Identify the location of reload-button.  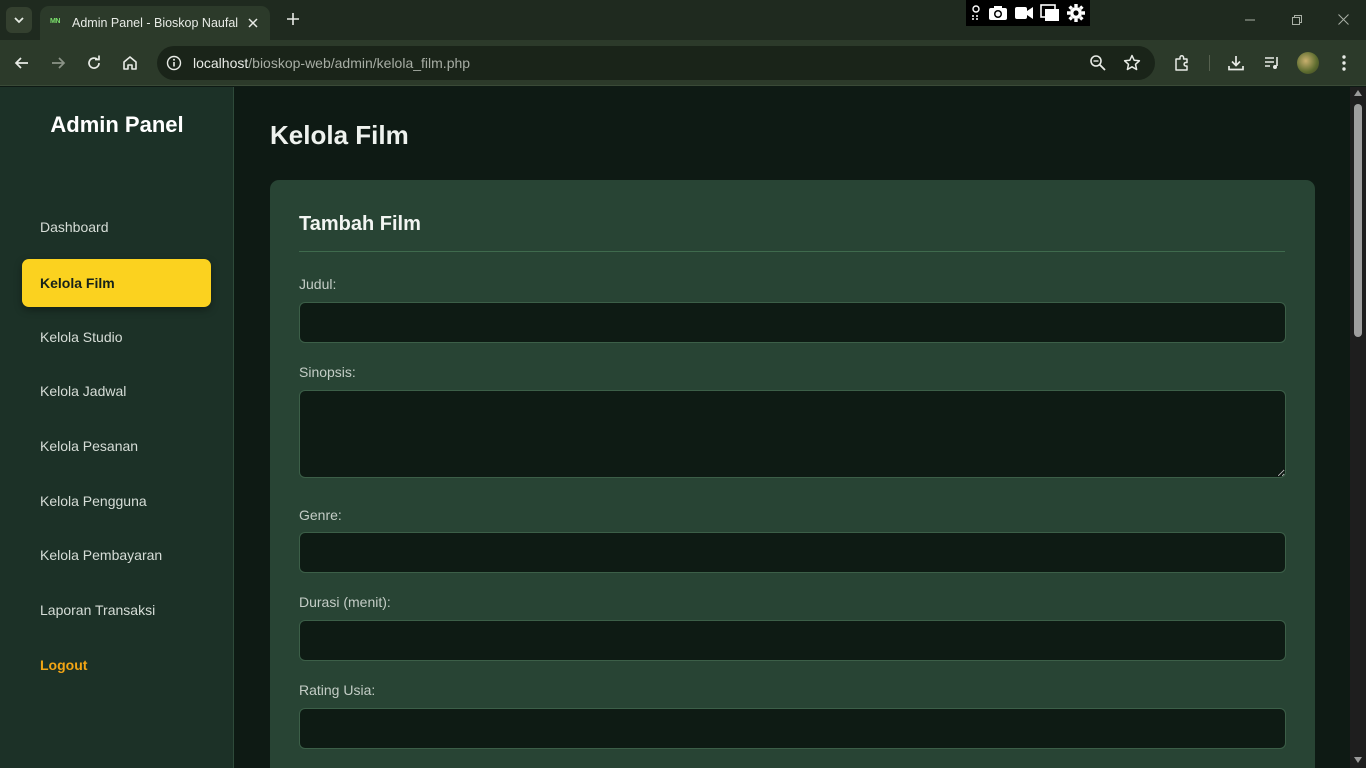
(94, 63).